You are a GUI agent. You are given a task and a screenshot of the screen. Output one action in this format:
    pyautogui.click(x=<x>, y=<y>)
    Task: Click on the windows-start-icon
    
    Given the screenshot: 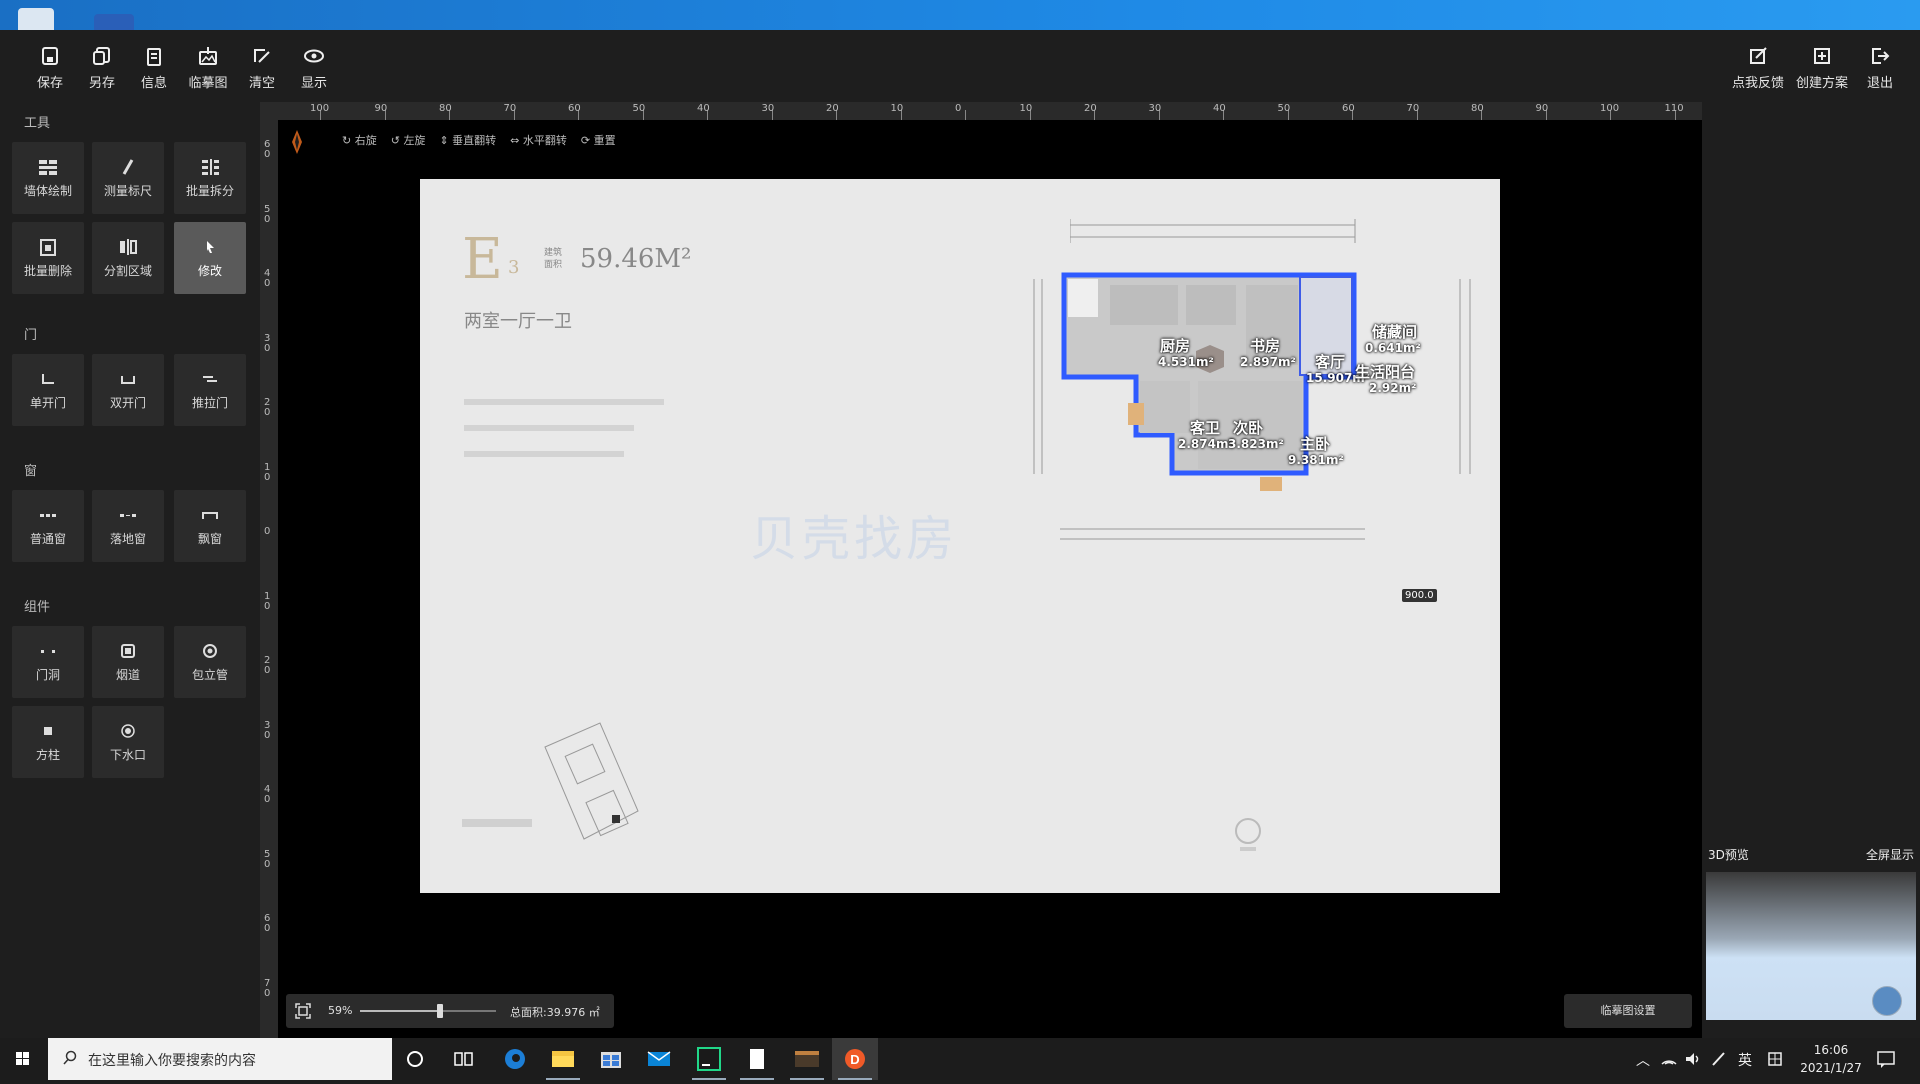 What is the action you would take?
    pyautogui.click(x=23, y=1059)
    